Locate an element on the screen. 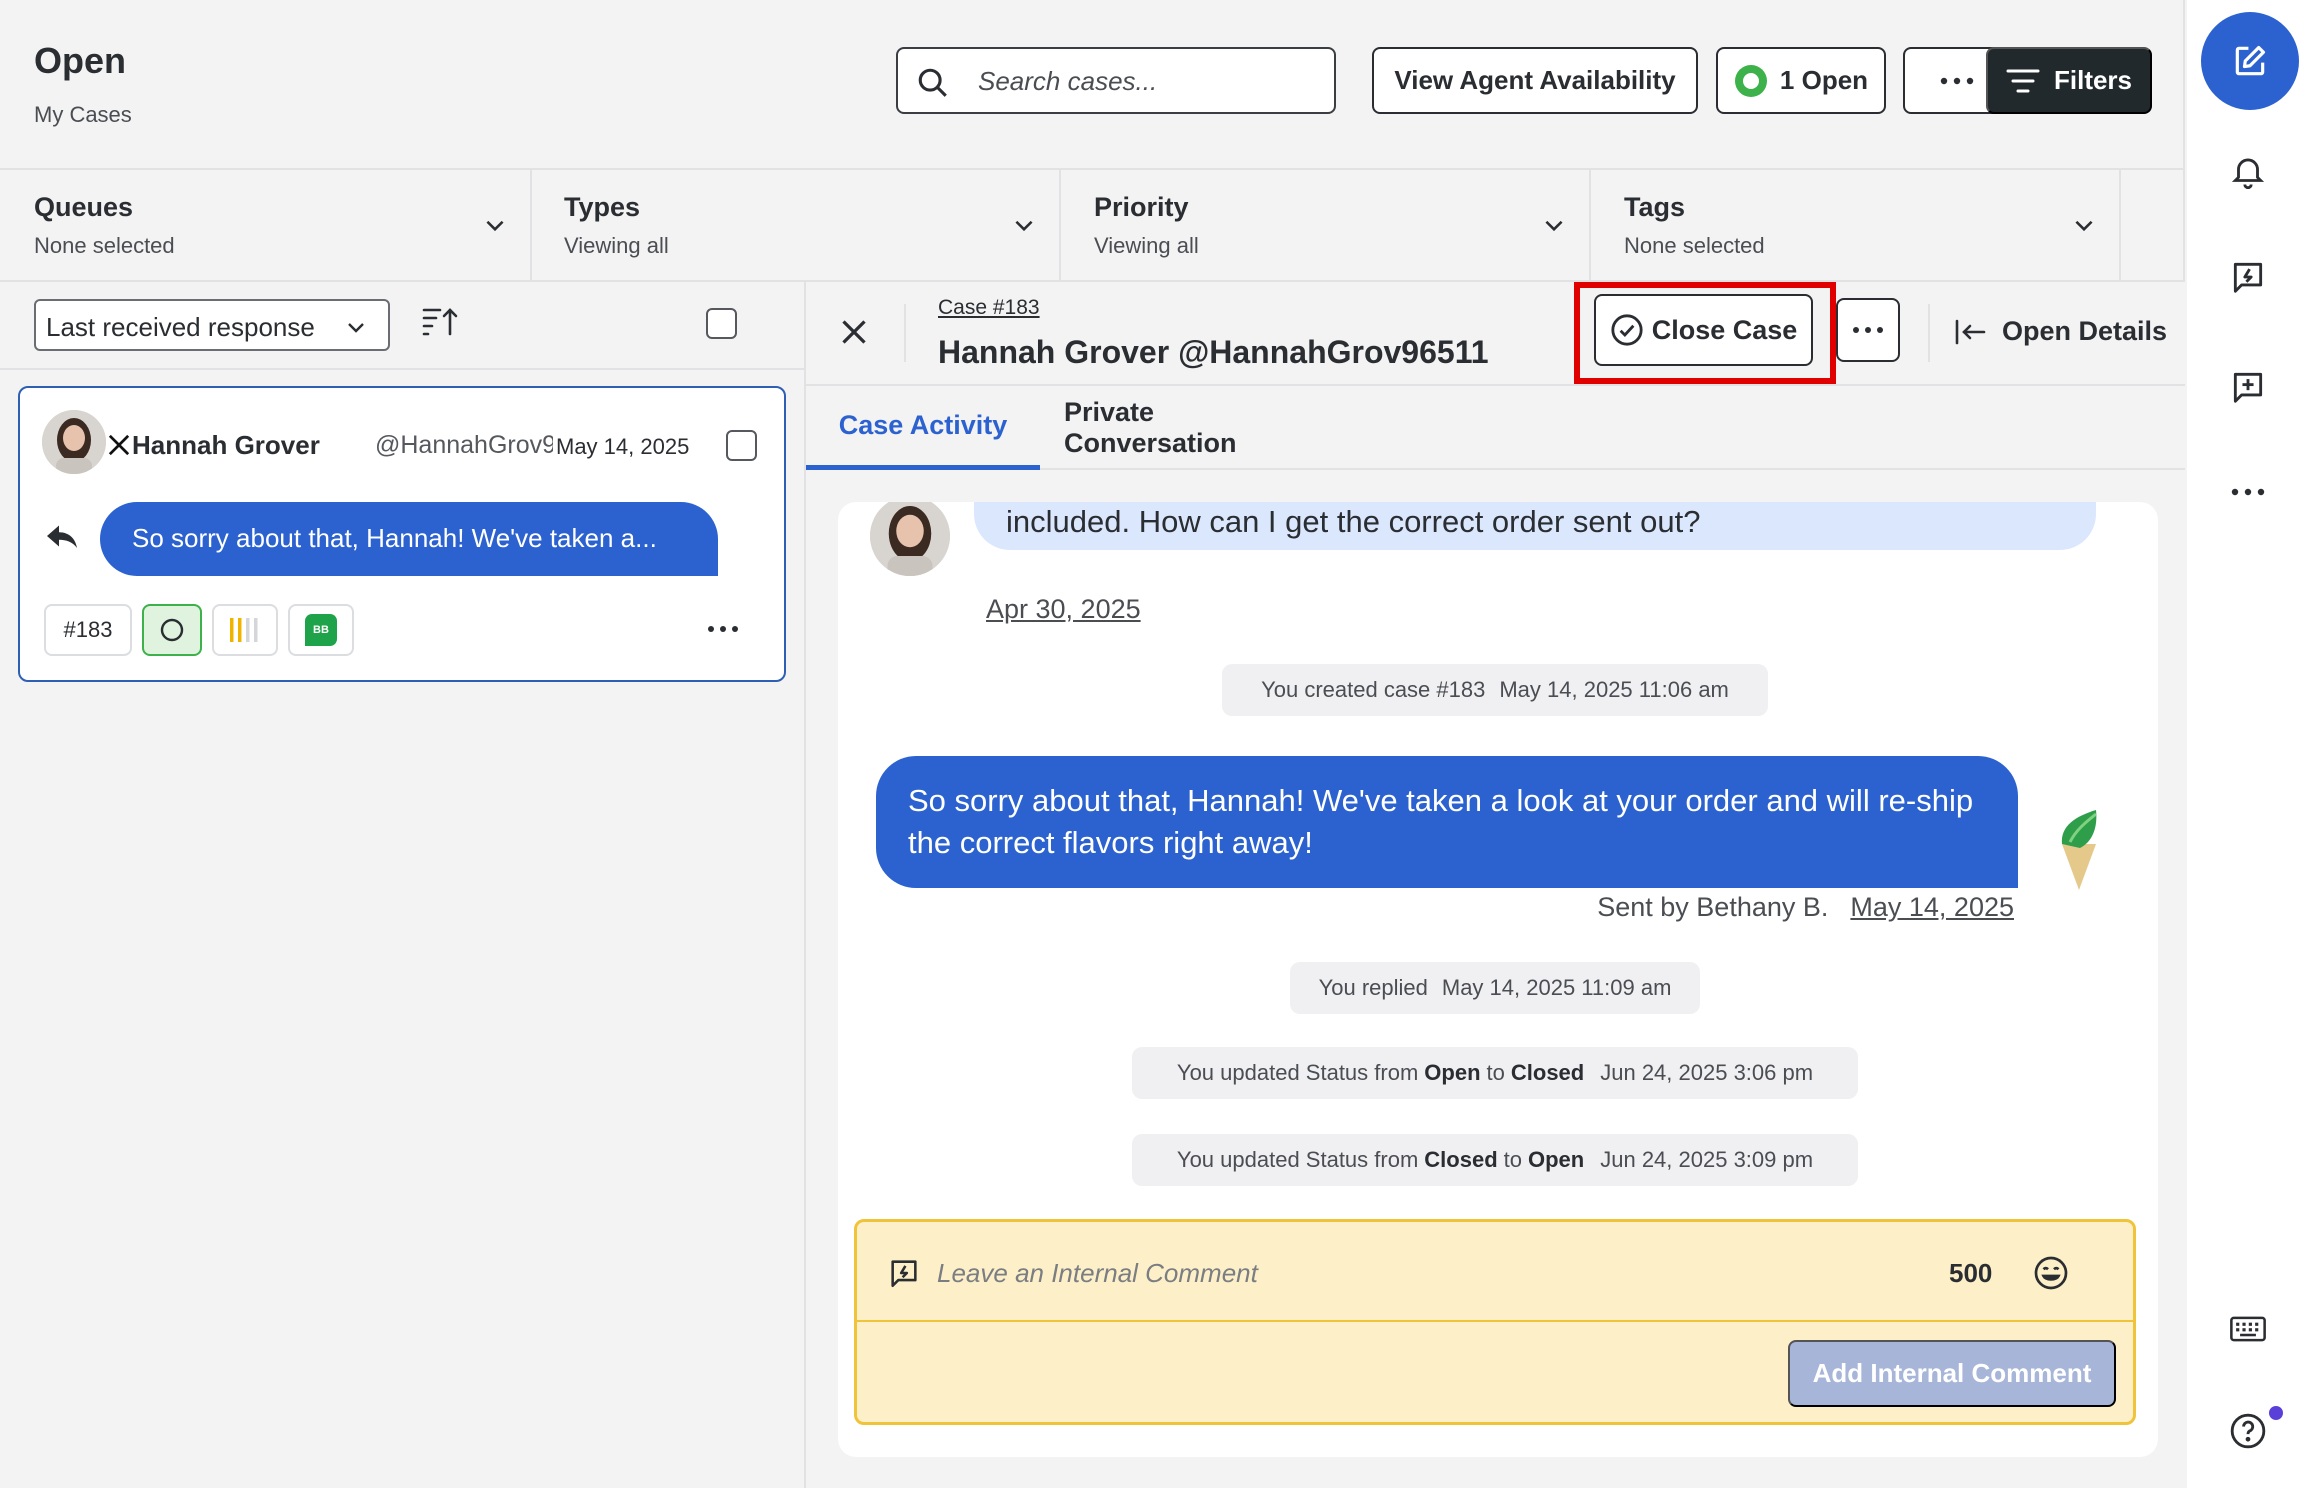  add-internal-comment-button: Add Internal Comment is located at coordinates (1952, 1373).